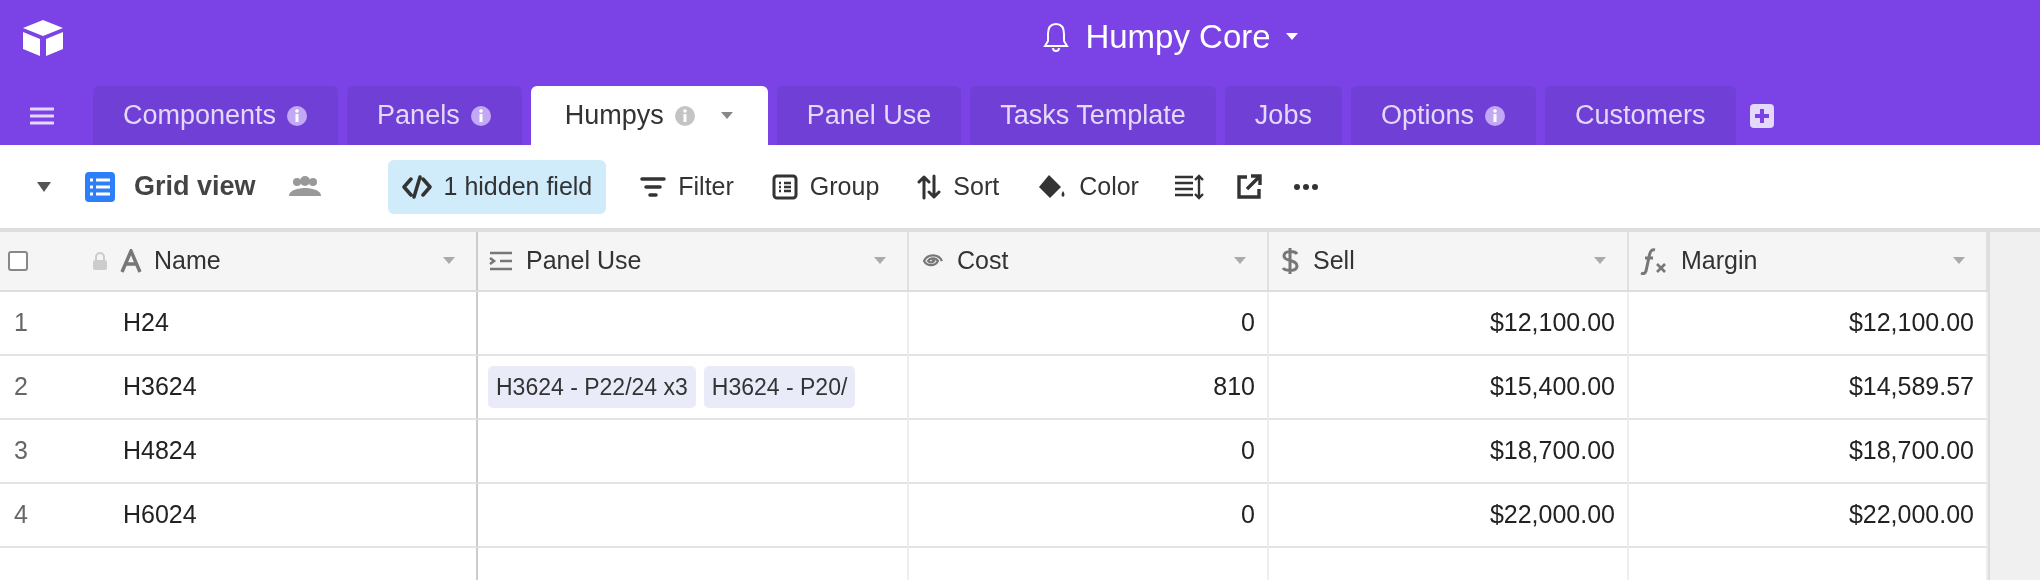  What do you see at coordinates (1449, 516) in the screenshot?
I see `table-cell: $22,000.00` at bounding box center [1449, 516].